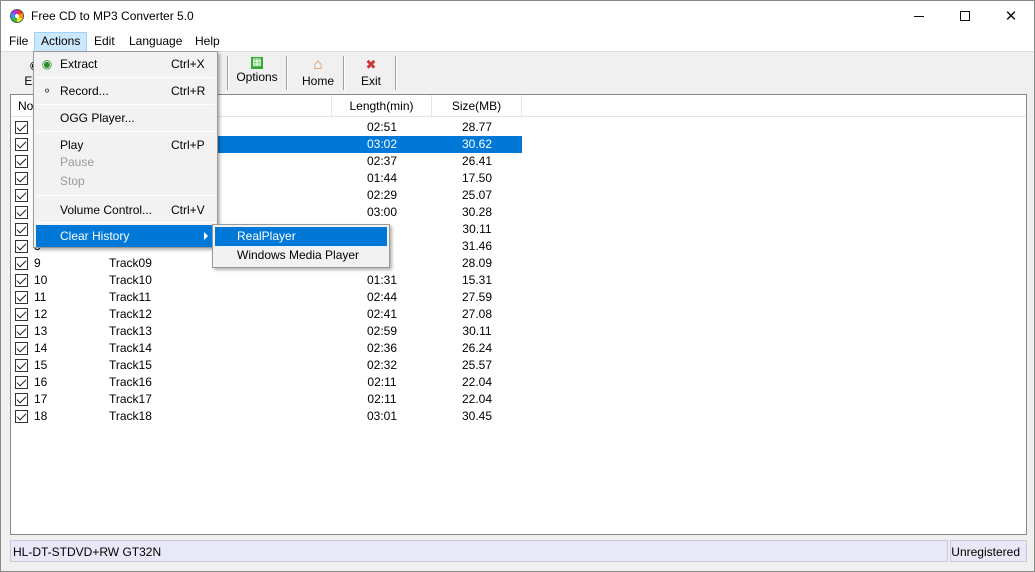 This screenshot has height=572, width=1035. Describe the element at coordinates (382, 212) in the screenshot. I see `track-length: 03:00` at that location.